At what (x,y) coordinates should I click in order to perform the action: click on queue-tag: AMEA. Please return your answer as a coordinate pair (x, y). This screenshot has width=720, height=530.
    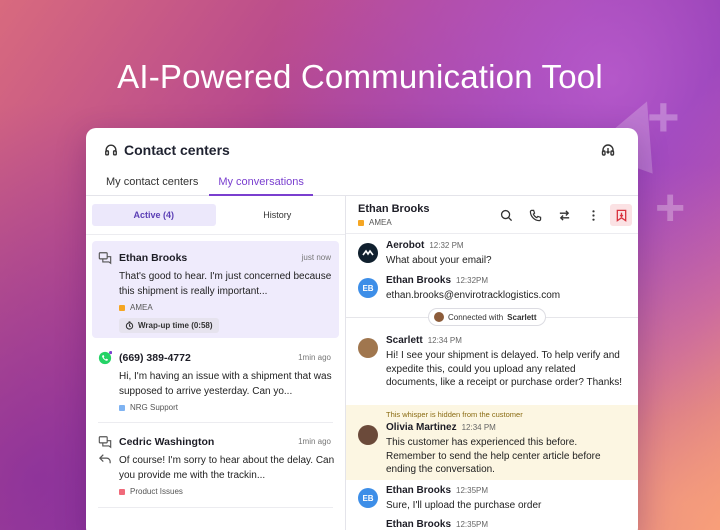
    Looking at the image, I should click on (136, 307).